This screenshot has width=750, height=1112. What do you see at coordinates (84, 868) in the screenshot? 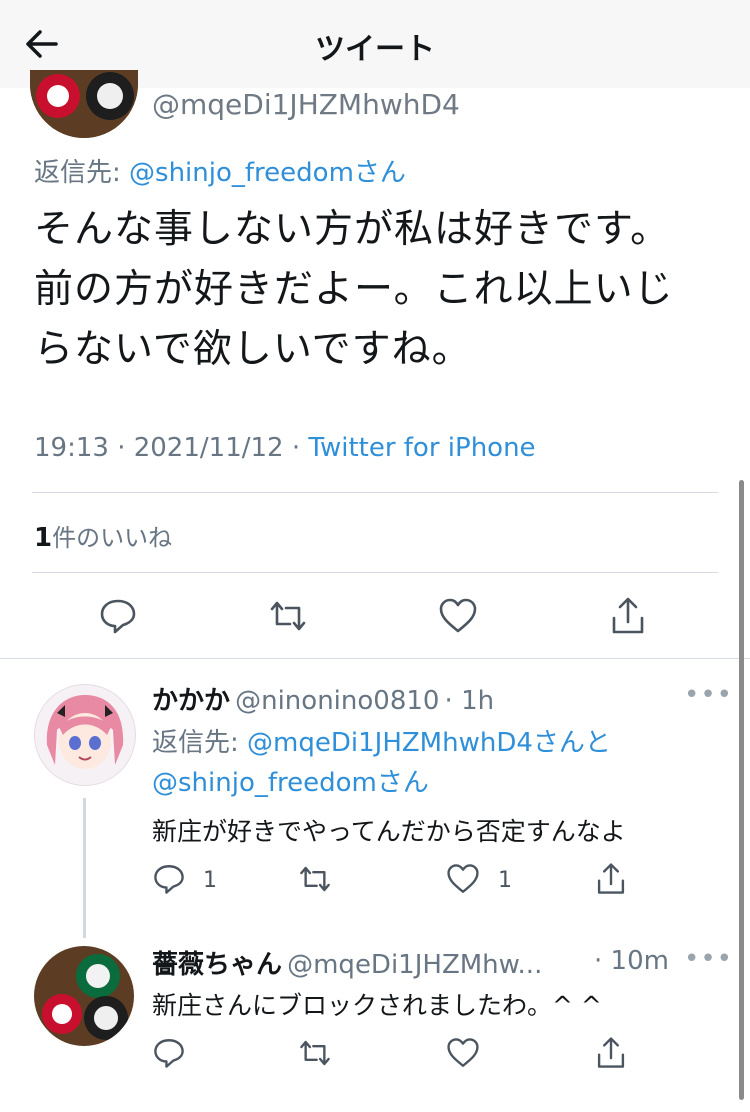
I see `thread-connector-line` at bounding box center [84, 868].